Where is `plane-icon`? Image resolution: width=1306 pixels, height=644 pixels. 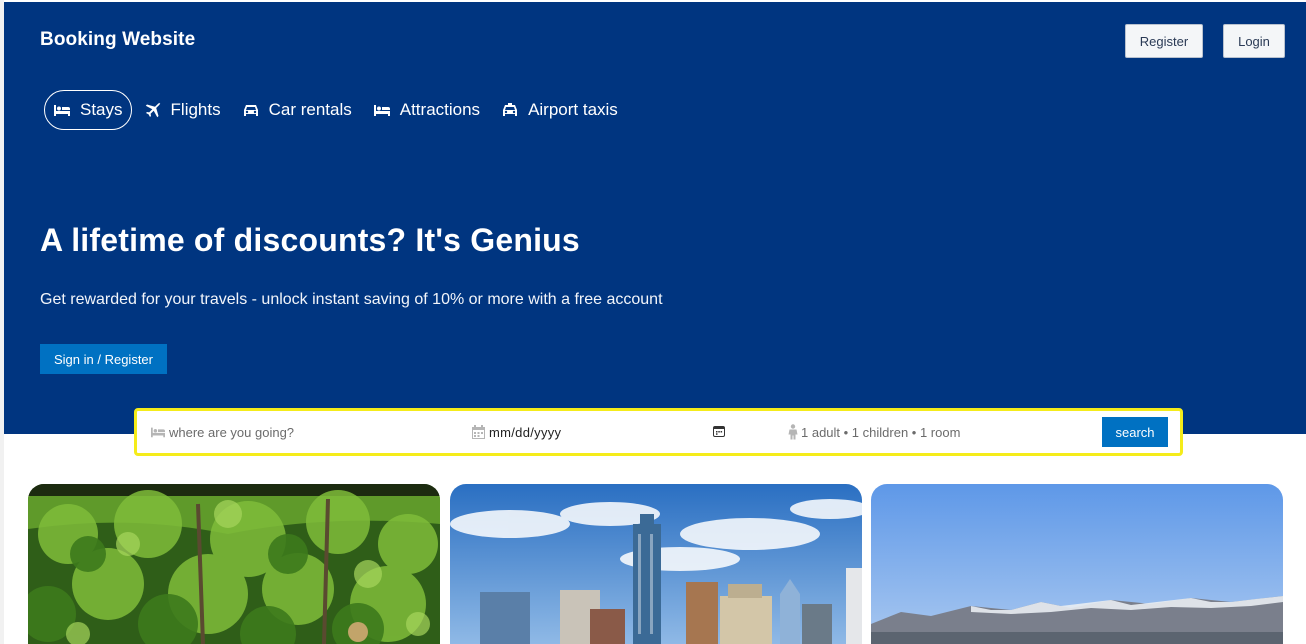
plane-icon is located at coordinates (153, 110).